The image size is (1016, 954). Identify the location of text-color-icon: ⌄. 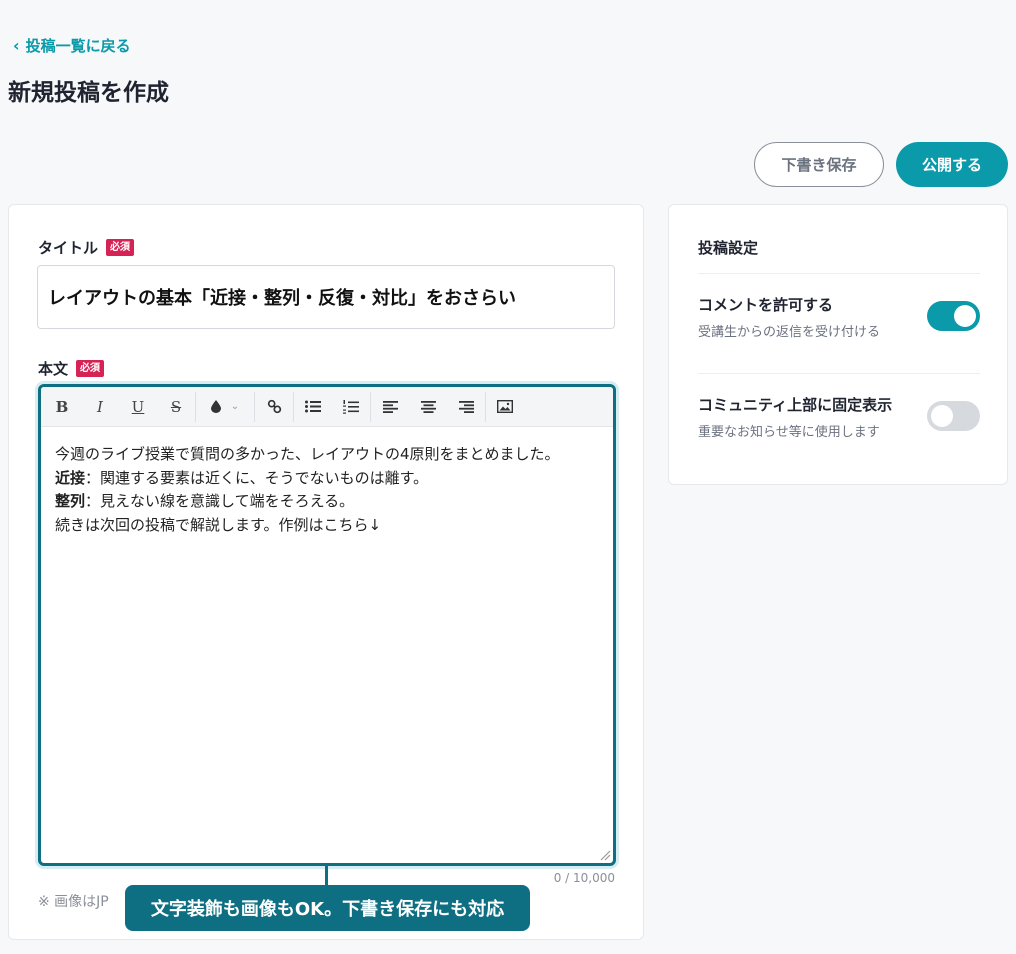
(225, 407).